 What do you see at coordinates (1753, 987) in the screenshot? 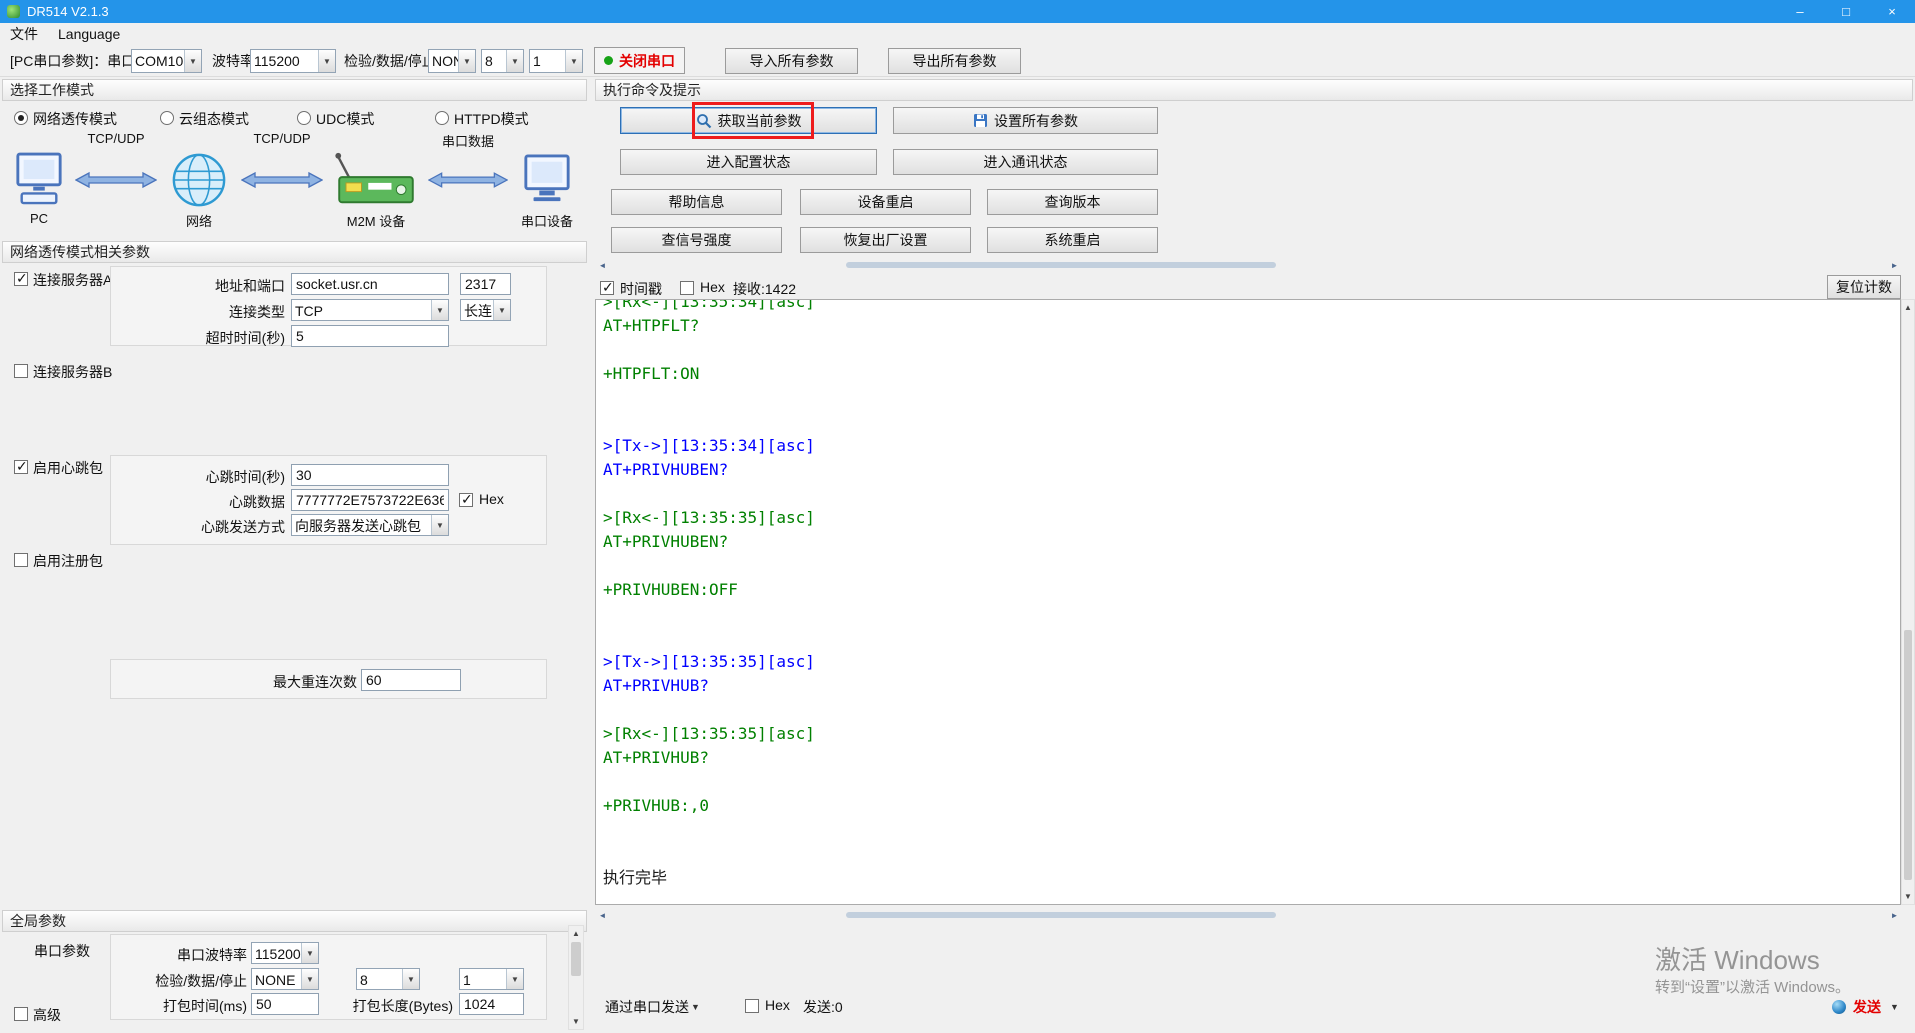
I see `windows-activation-watermark-sub: 转到“设置”以激活 Windows。` at bounding box center [1753, 987].